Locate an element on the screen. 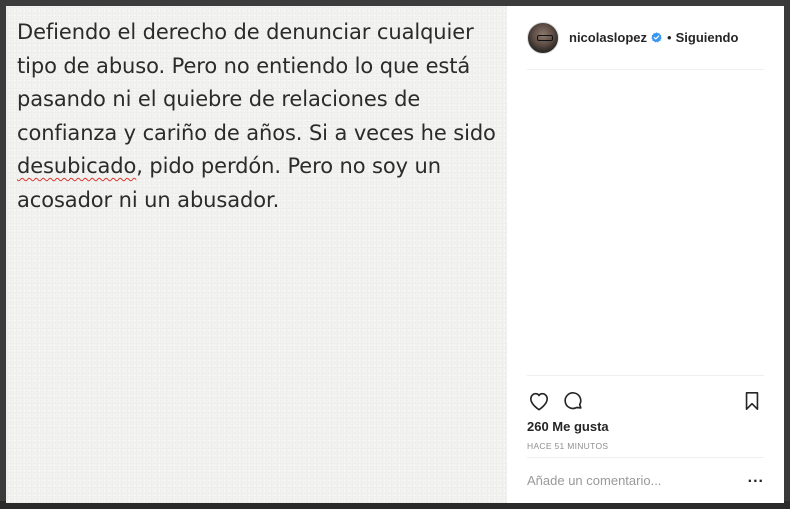  username-link: nicolaslopez is located at coordinates (608, 37).